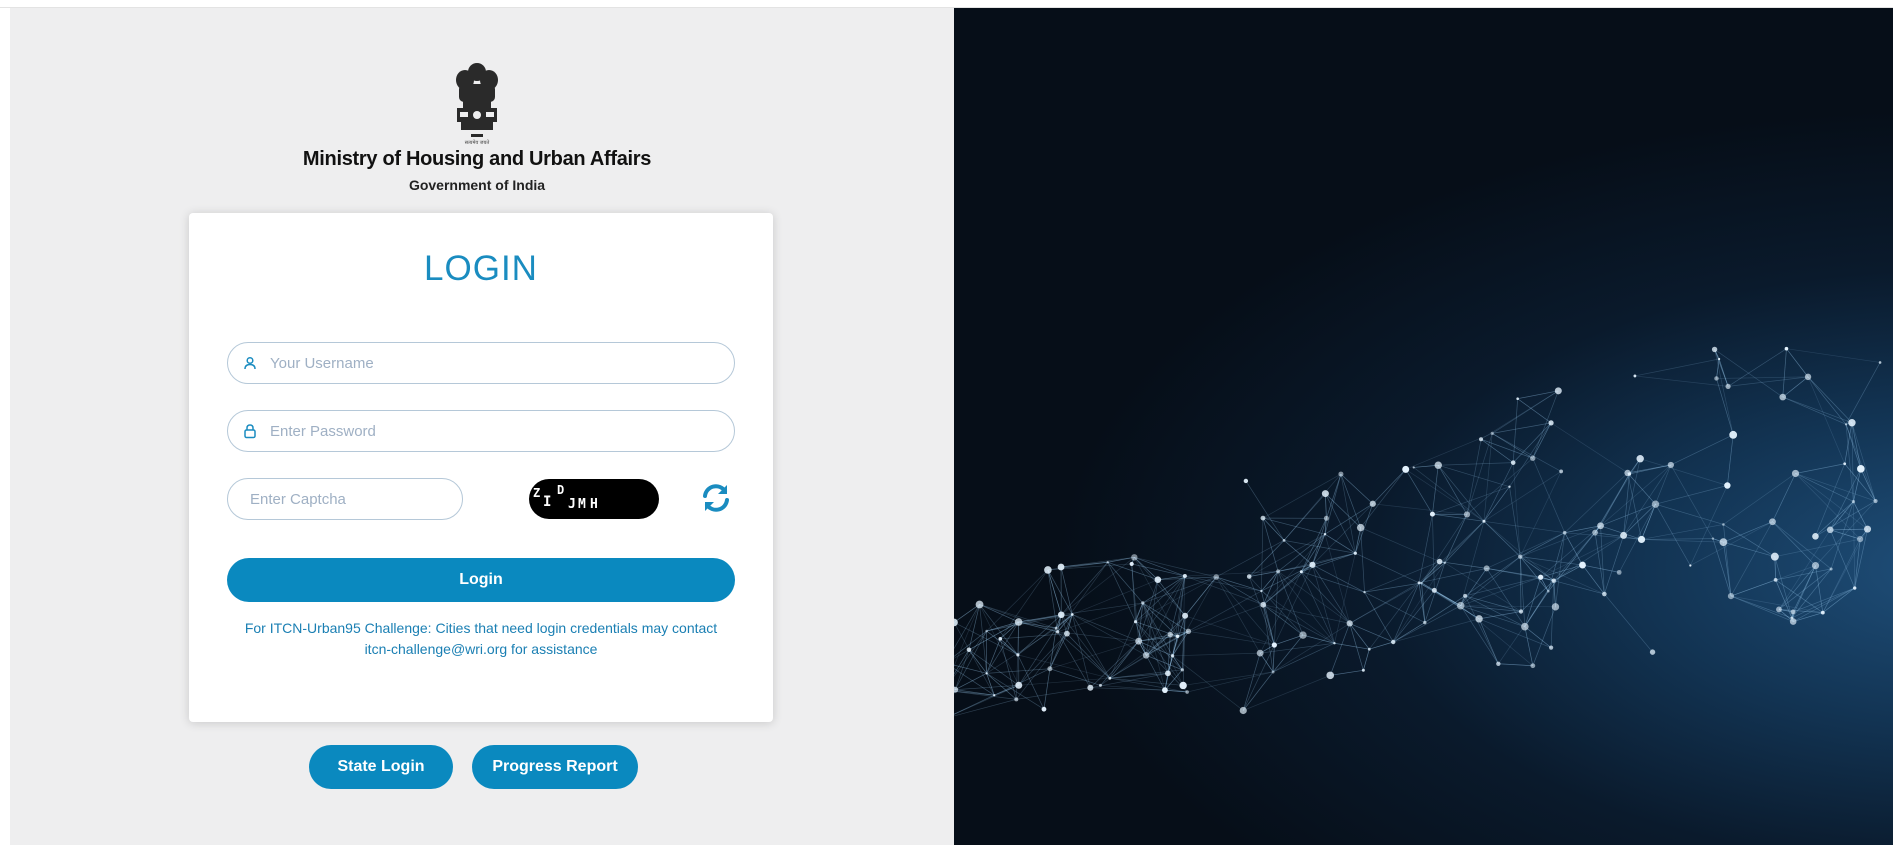 This screenshot has width=1893, height=845. What do you see at coordinates (470, 431) in the screenshot?
I see `password-input` at bounding box center [470, 431].